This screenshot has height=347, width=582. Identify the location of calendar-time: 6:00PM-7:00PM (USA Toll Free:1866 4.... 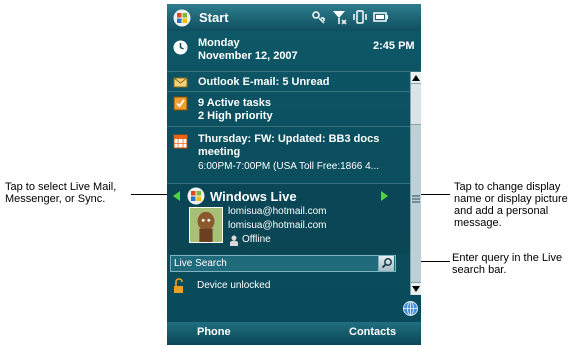
(289, 166).